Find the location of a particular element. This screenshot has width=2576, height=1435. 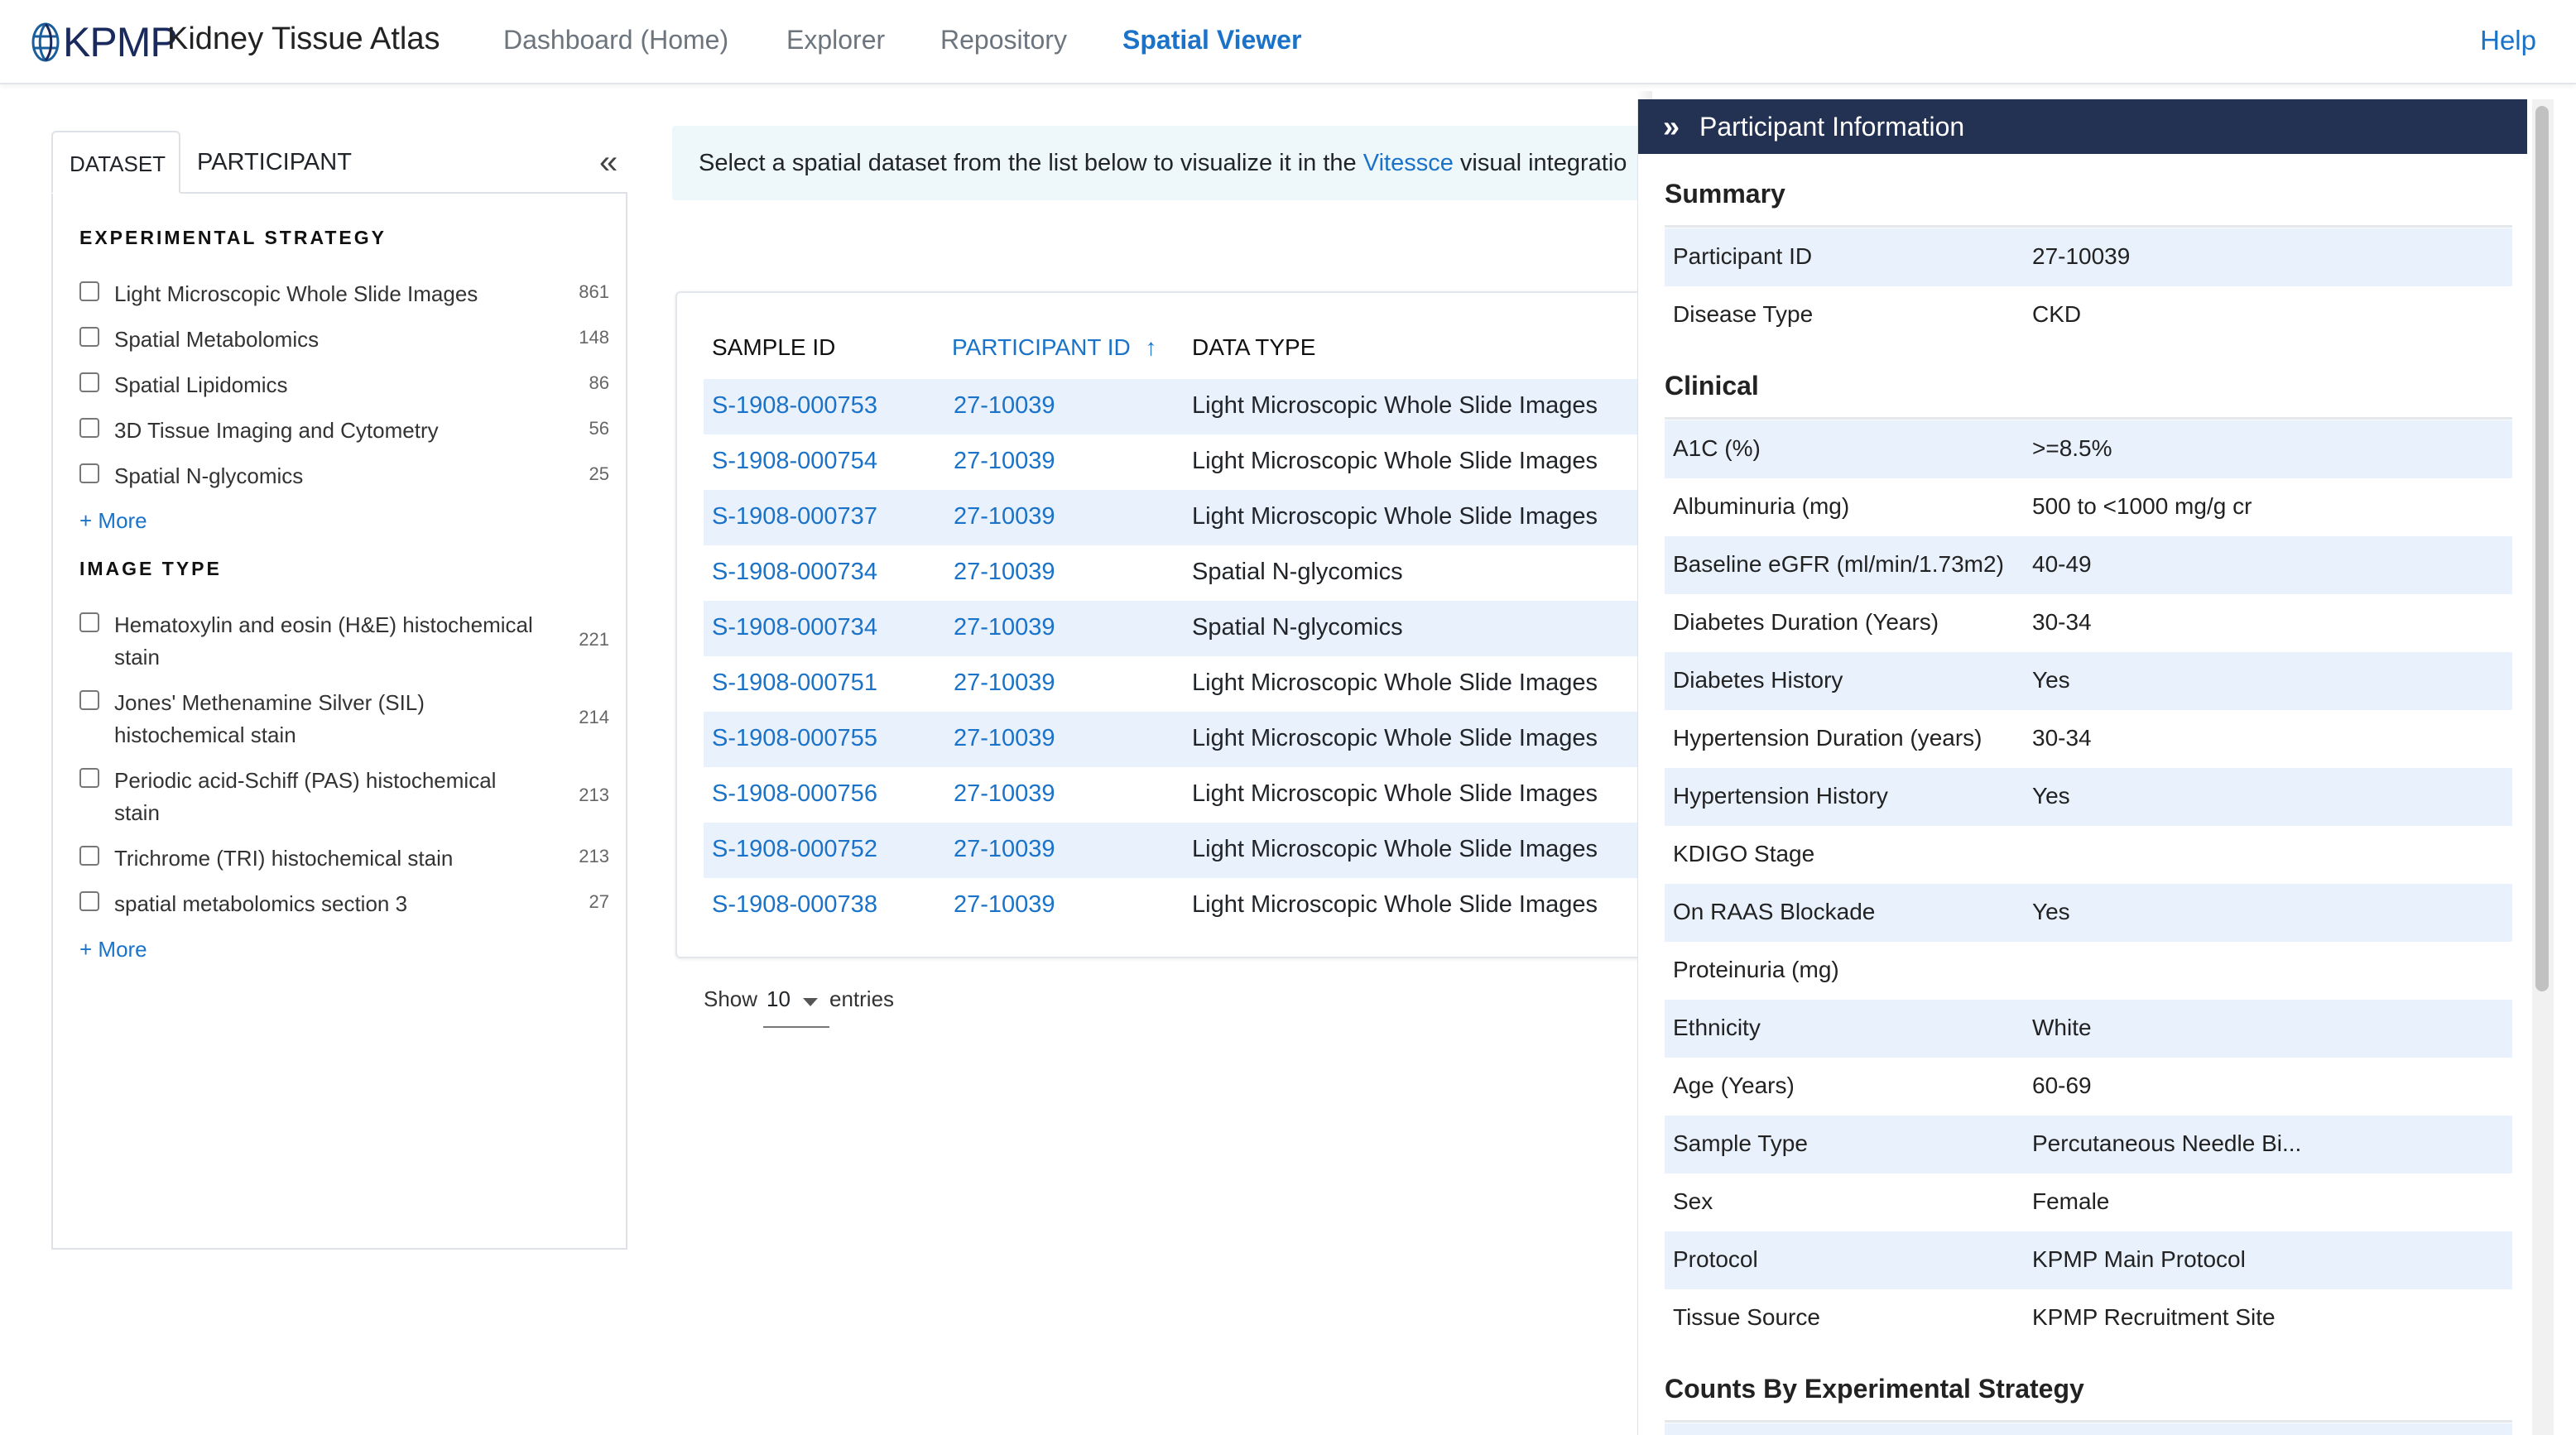

cell-sample-id: S-1908-000753 is located at coordinates (794, 406).